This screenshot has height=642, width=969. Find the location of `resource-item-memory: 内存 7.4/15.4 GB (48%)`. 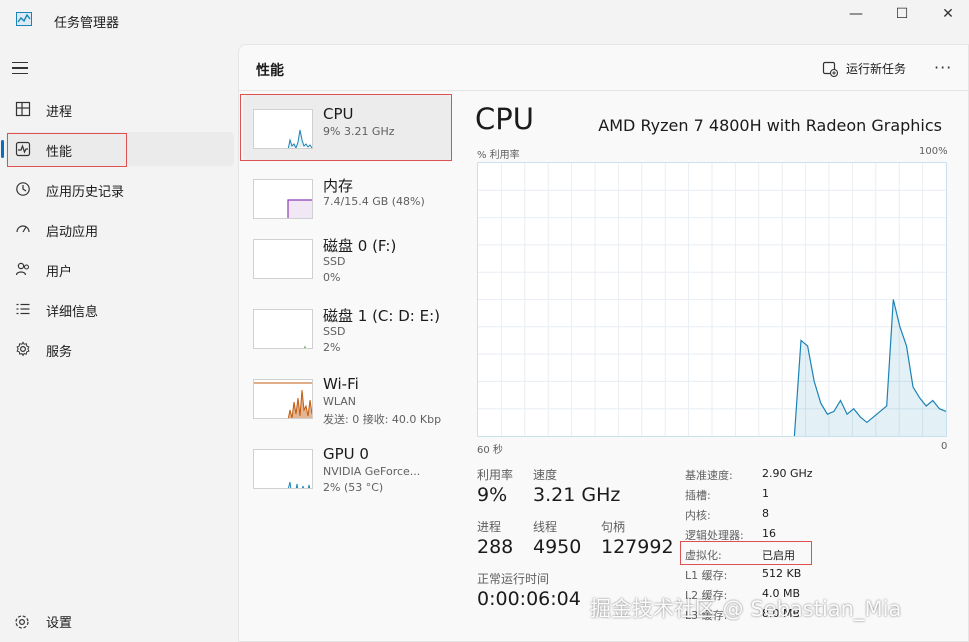

resource-item-memory: 内存 7.4/15.4 GB (48%) is located at coordinates (347, 198).